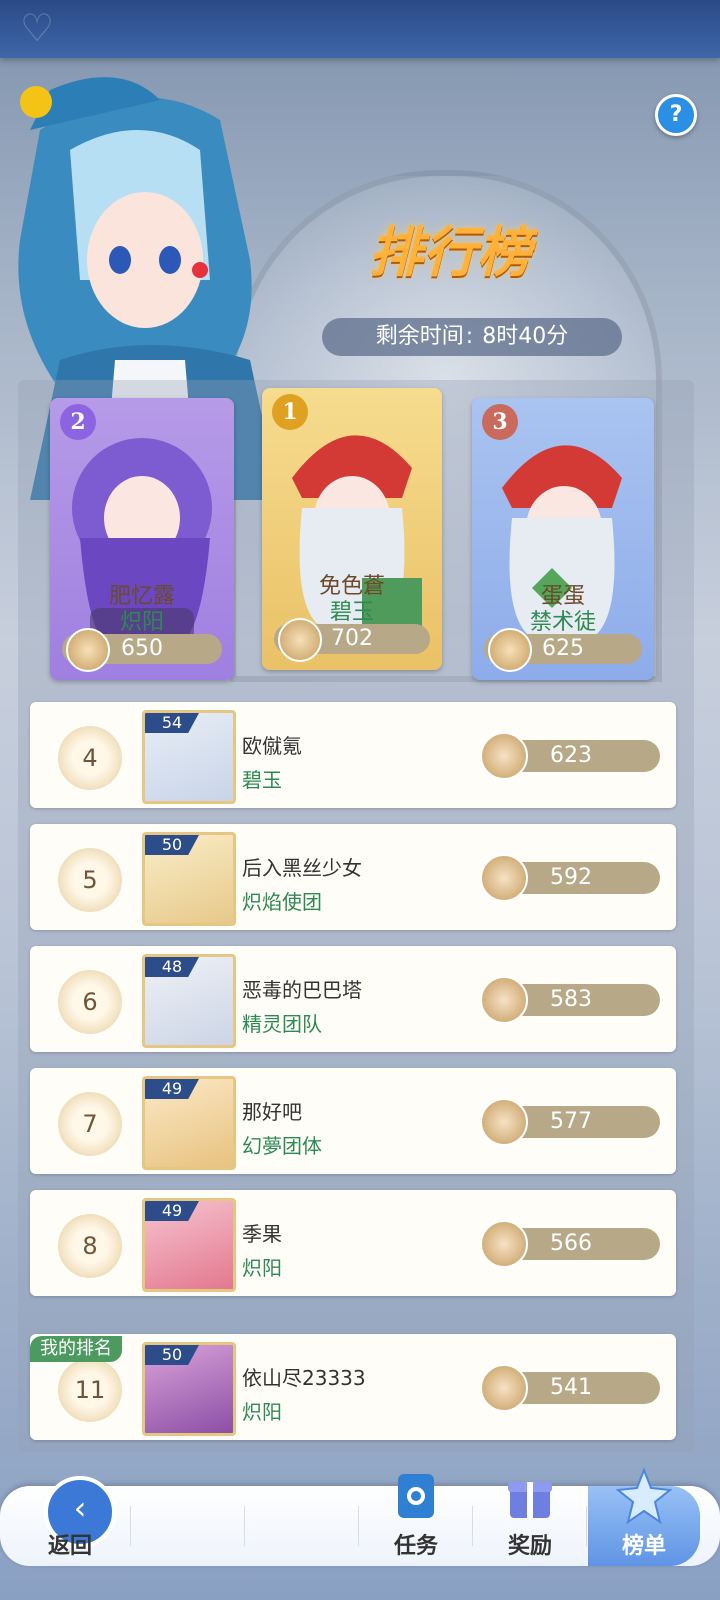 This screenshot has width=720, height=1600. What do you see at coordinates (419, 336) in the screenshot?
I see `timer-label: 剩余时间` at bounding box center [419, 336].